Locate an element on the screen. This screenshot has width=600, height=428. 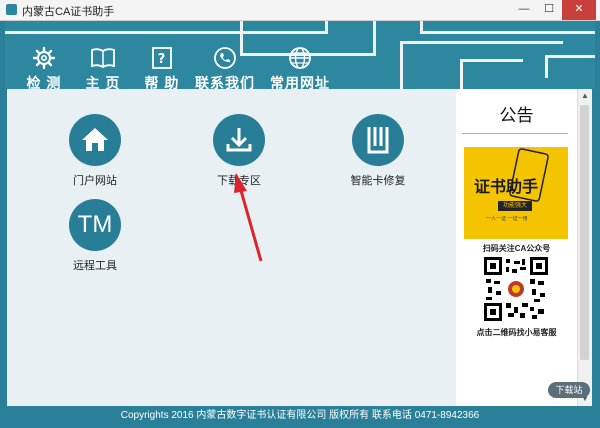
minimize-button: — is located at coordinates (524, 10).